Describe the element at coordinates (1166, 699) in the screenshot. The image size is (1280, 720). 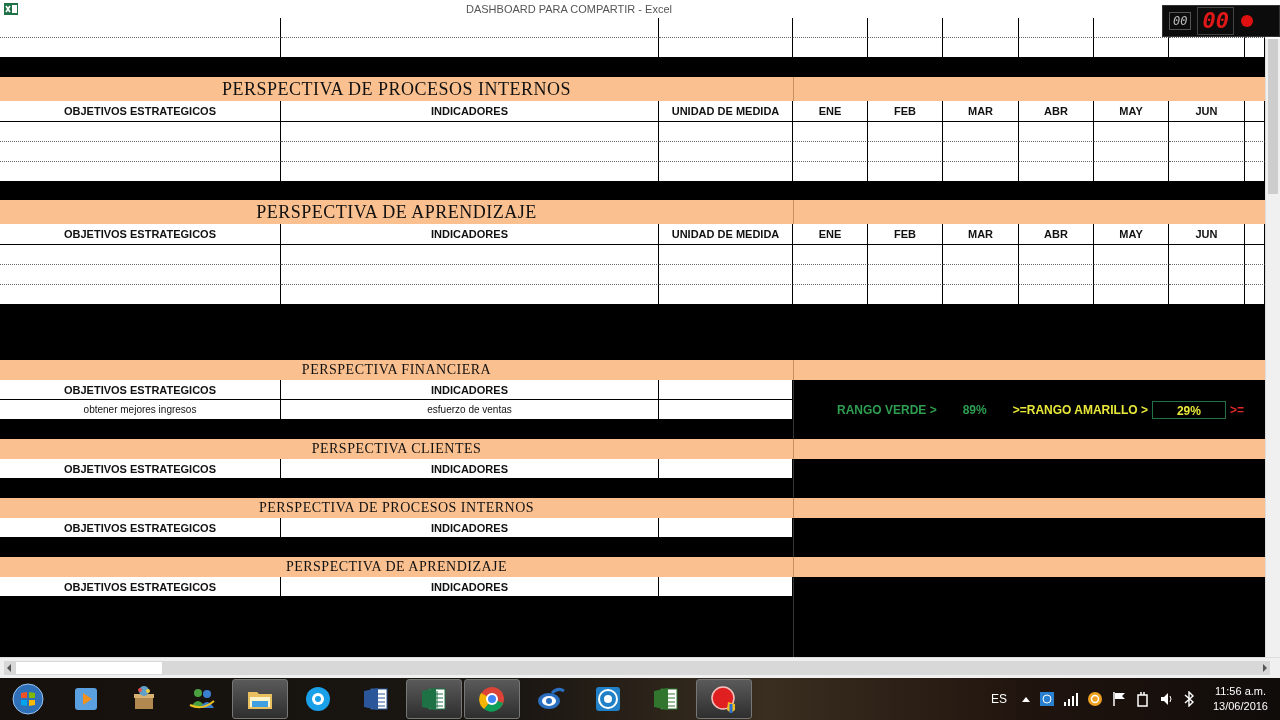
I see `volume-icon` at that location.